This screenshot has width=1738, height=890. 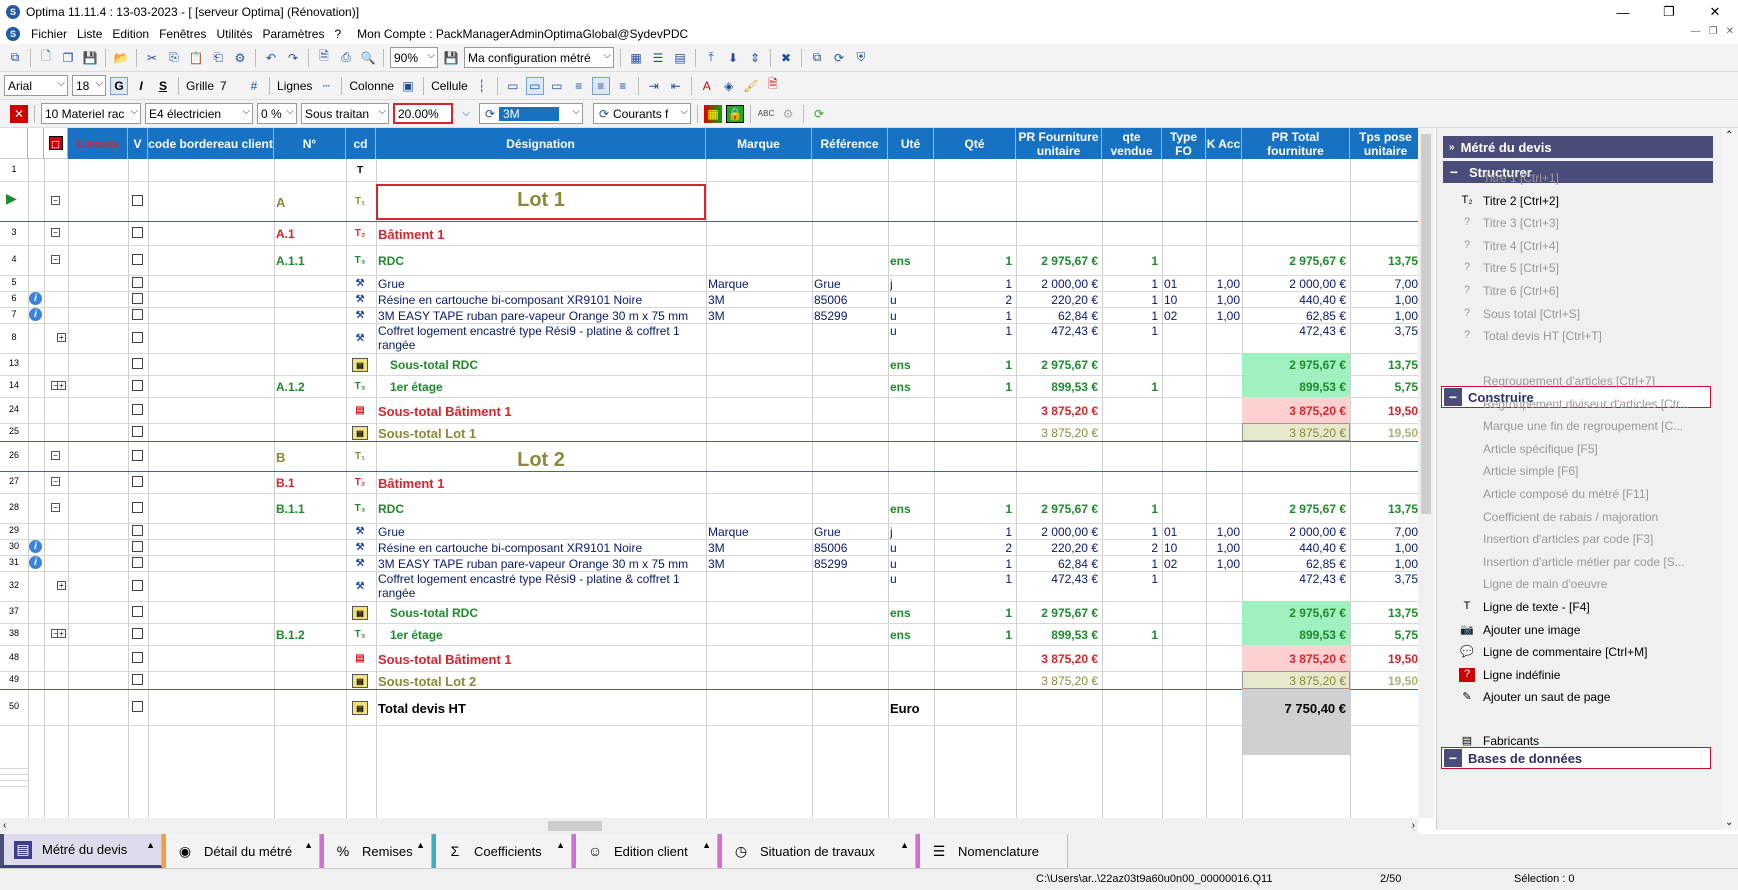 I want to click on redo-icon: ↷, so click(x=293, y=58).